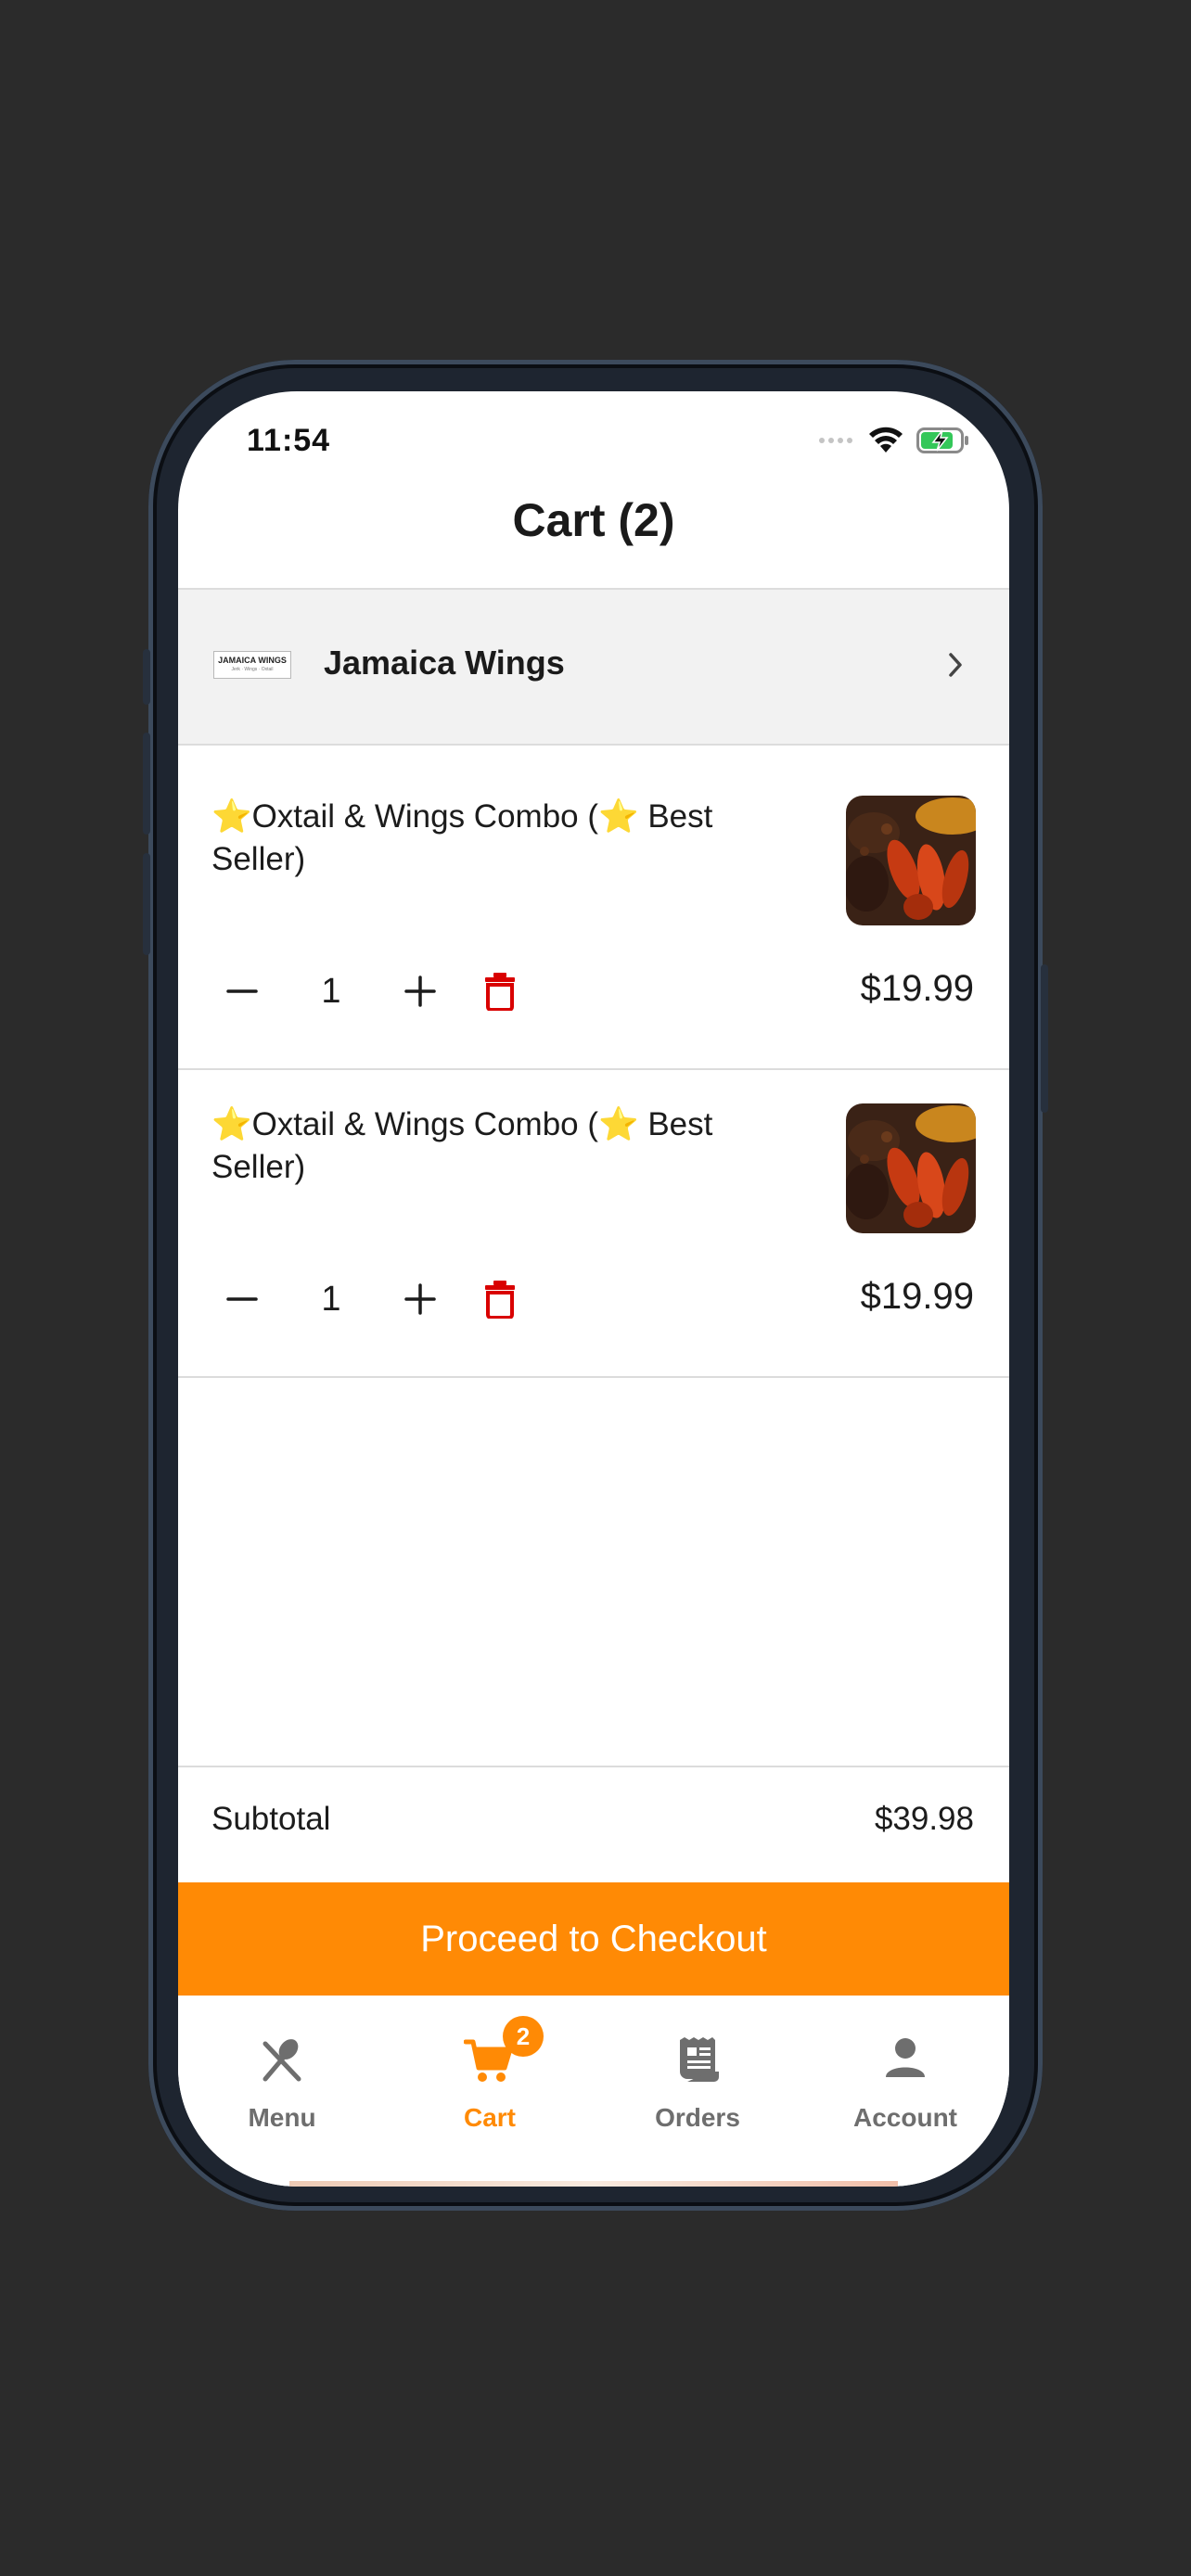 The image size is (1191, 2576). What do you see at coordinates (593, 1939) in the screenshot?
I see `proceed-to-checkout-button: Proceed to Checkout` at bounding box center [593, 1939].